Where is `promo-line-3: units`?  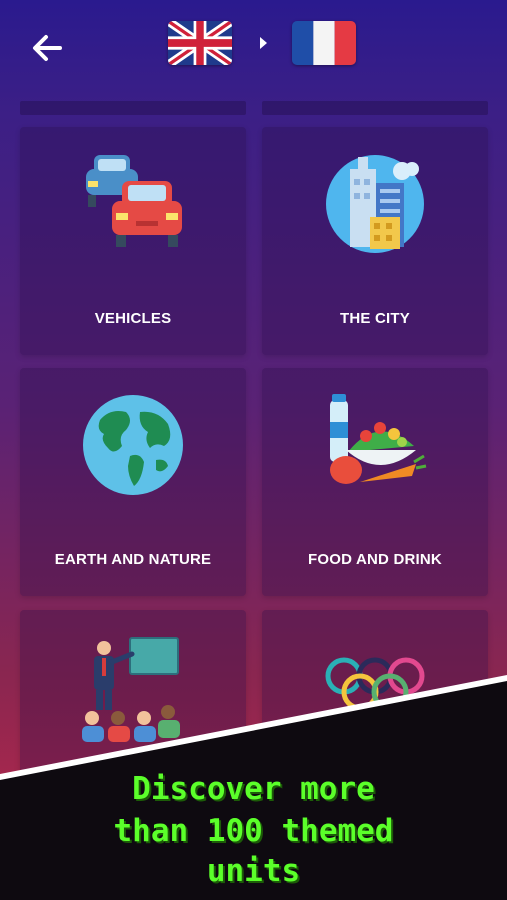
promo-line-3: units is located at coordinates (253, 871).